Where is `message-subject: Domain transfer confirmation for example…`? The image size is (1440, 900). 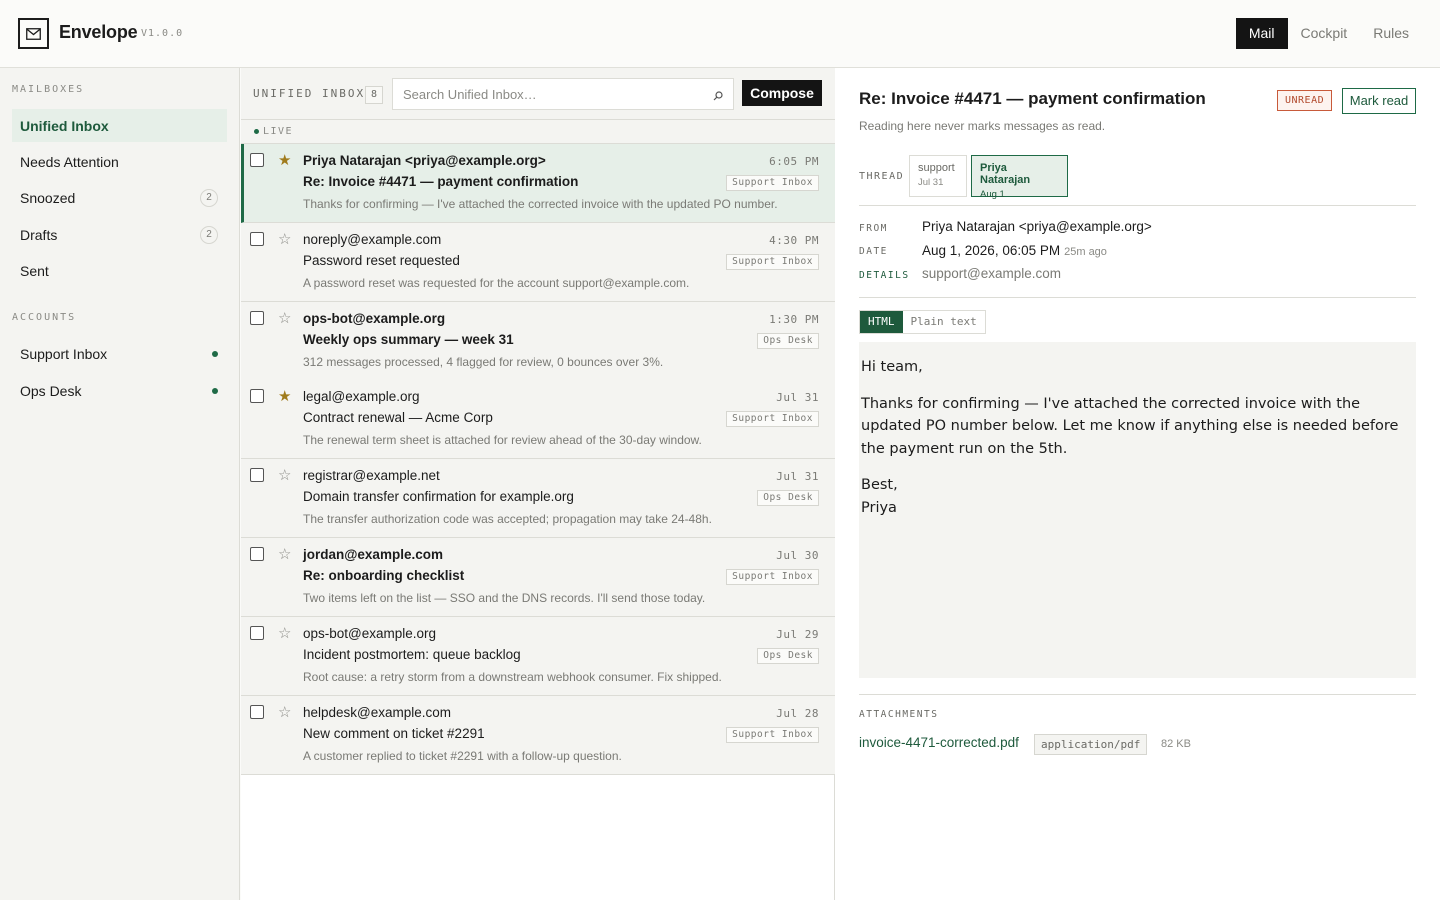 message-subject: Domain transfer confirmation for example… is located at coordinates (438, 496).